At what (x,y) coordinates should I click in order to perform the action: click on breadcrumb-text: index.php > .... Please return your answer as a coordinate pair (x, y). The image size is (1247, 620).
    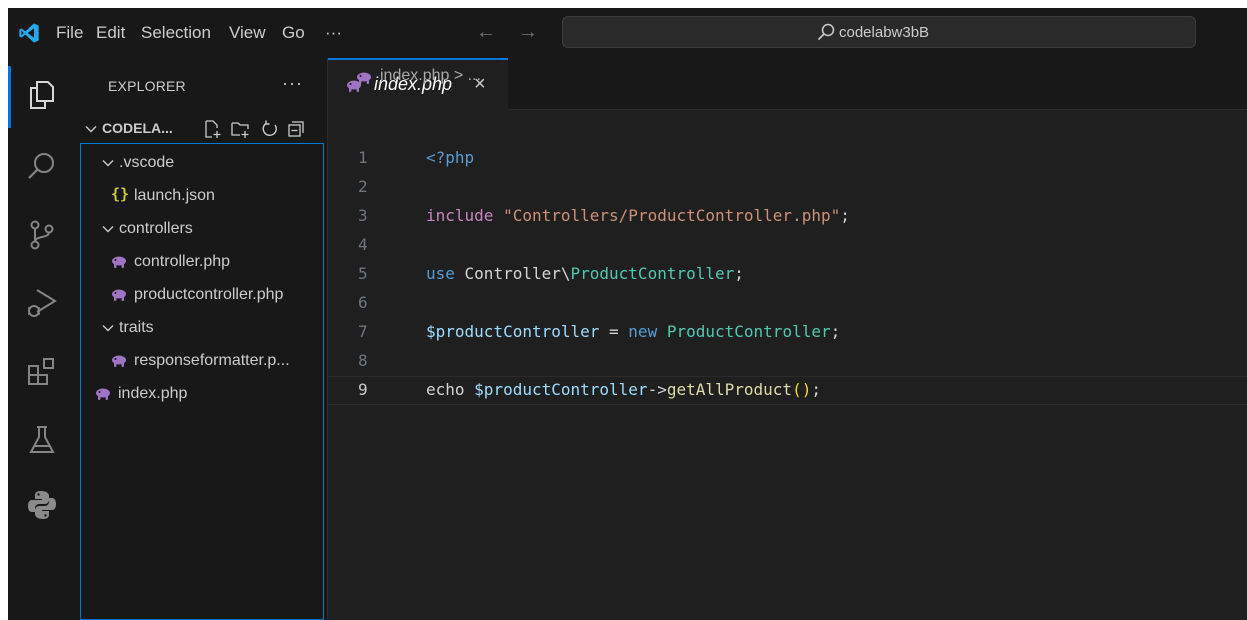
    Looking at the image, I should click on (430, 75).